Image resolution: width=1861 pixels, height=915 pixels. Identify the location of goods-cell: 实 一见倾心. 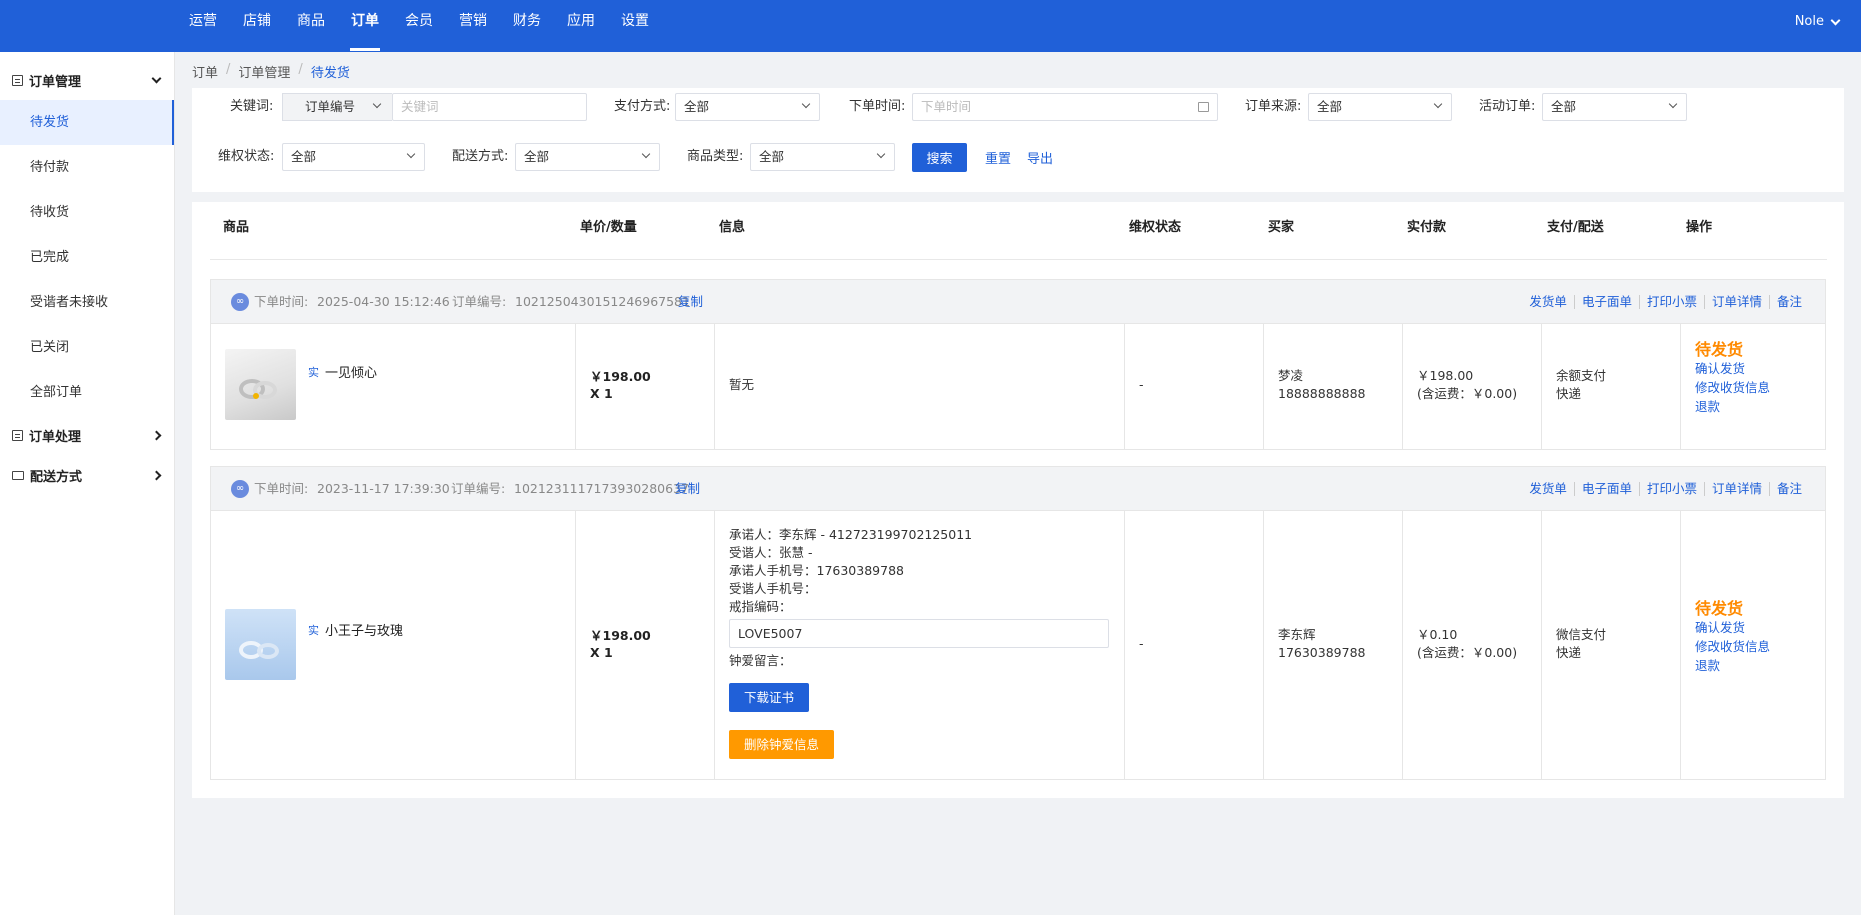
(393, 386).